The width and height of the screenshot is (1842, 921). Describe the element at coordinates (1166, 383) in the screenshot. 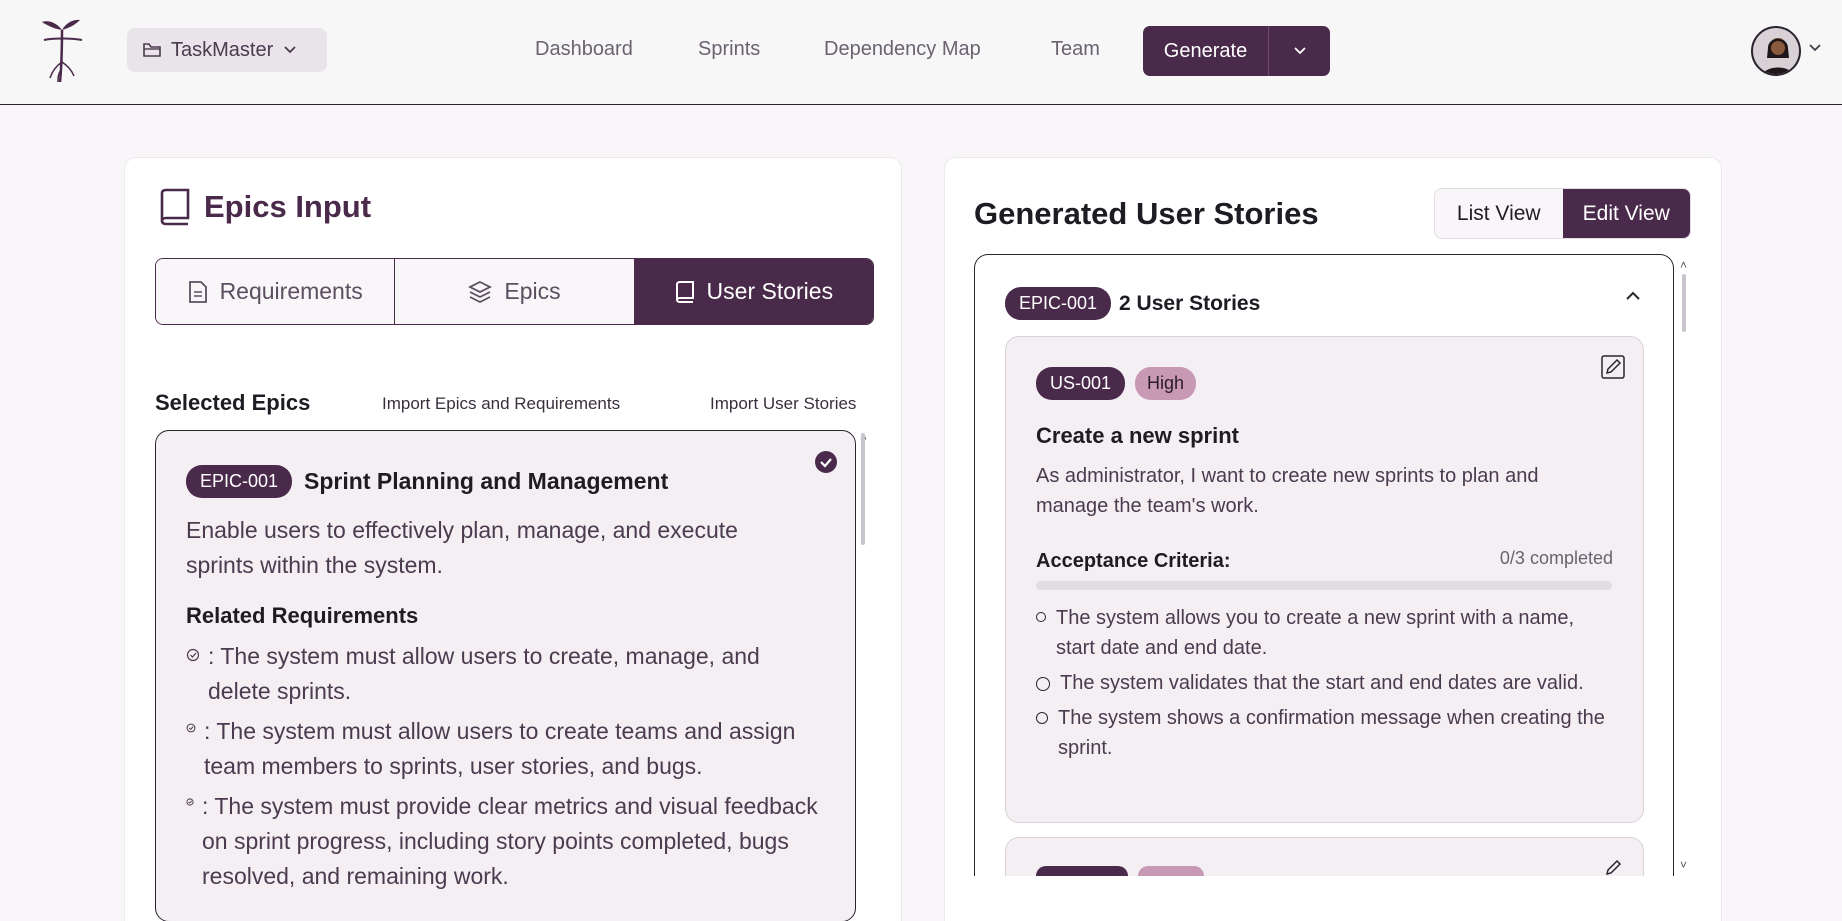

I see `priority-badge: High` at that location.